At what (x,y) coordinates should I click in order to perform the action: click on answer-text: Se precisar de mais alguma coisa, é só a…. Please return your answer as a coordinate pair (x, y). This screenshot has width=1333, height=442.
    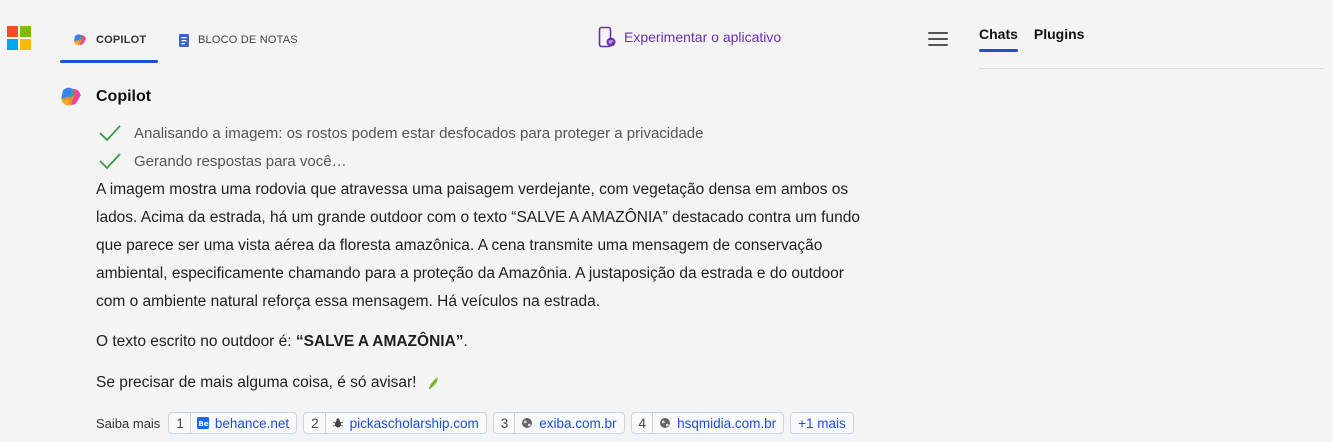
    Looking at the image, I should click on (256, 382).